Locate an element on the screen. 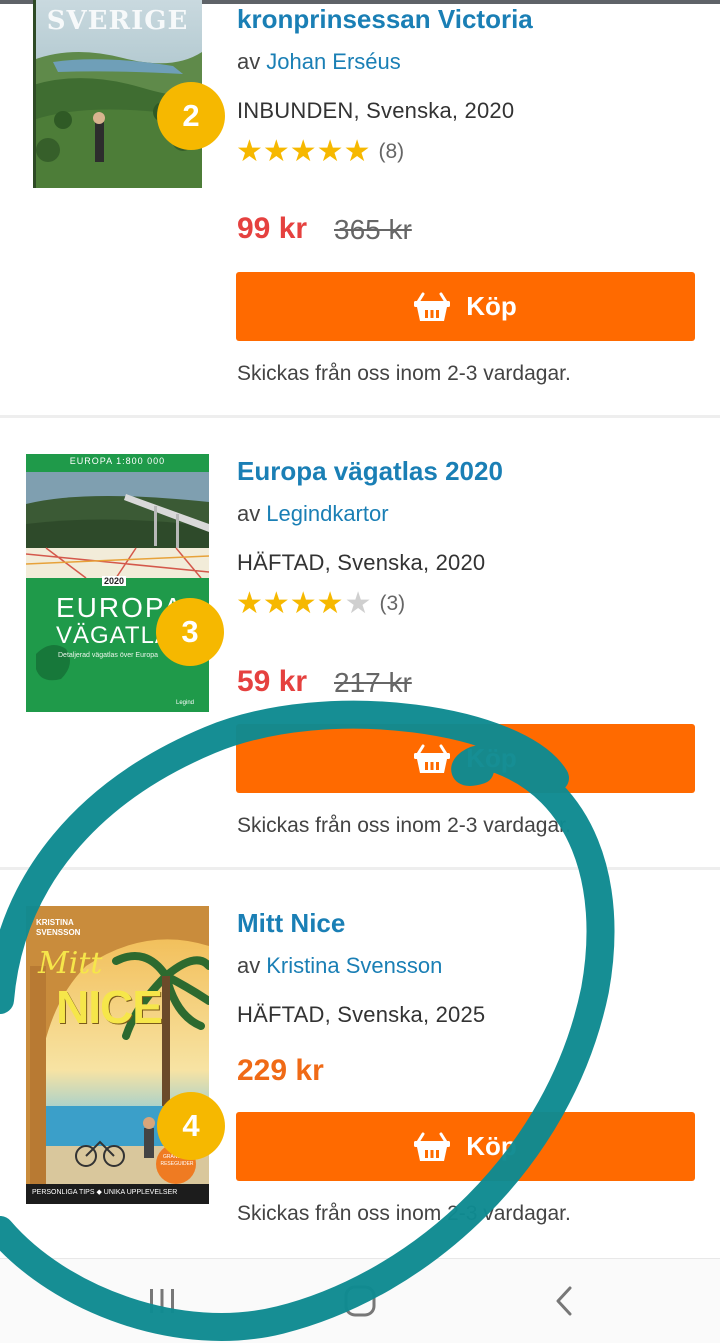 This screenshot has width=720, height=1343. system-navigation-bar is located at coordinates (360, 1300).